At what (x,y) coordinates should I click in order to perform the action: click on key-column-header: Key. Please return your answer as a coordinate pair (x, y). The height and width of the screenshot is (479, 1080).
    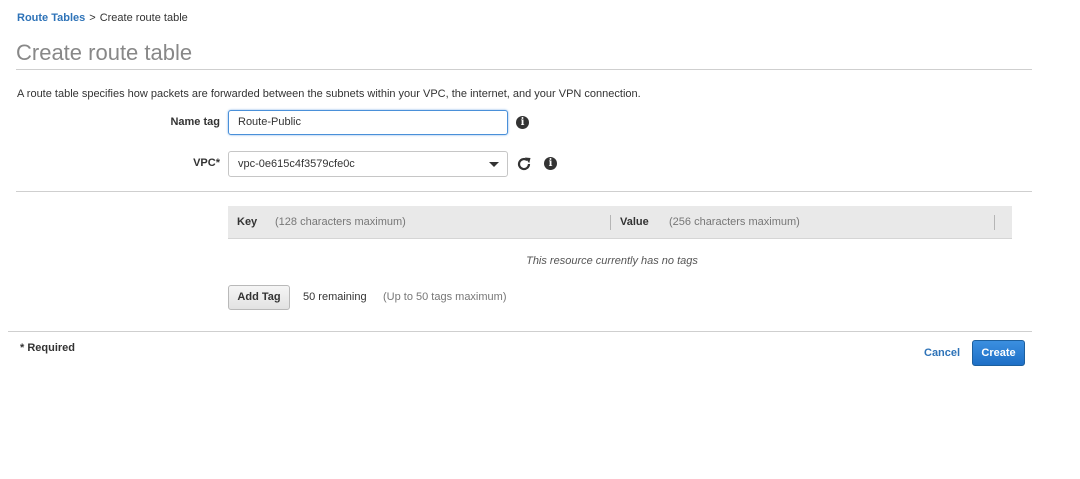
    Looking at the image, I should click on (247, 222).